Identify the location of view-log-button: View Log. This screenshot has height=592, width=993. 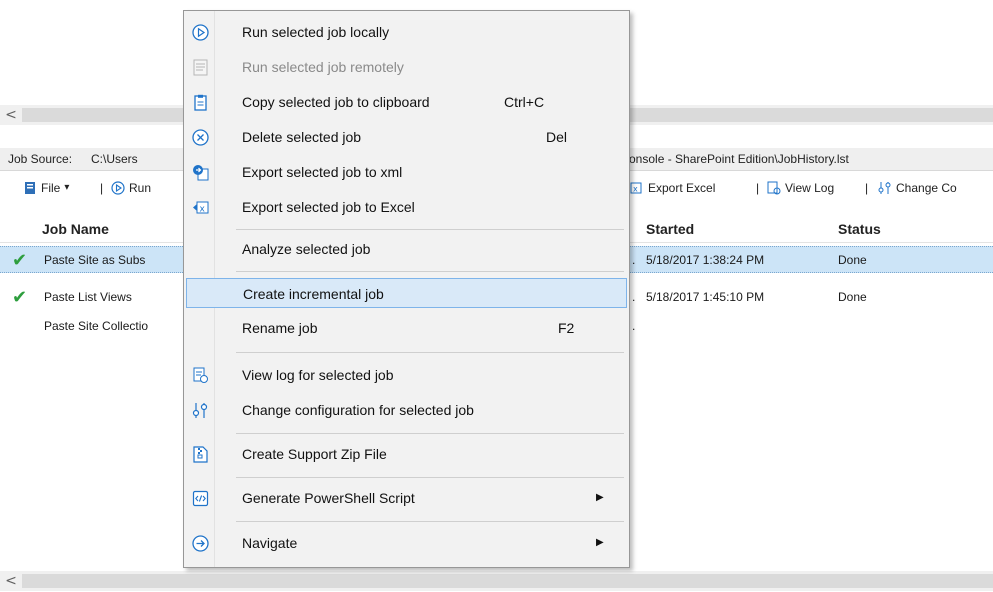
(800, 188).